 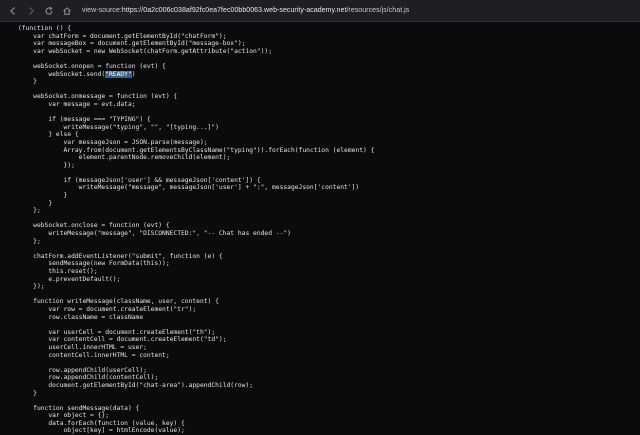 What do you see at coordinates (48, 135) in the screenshot?
I see `source-line: } else {` at bounding box center [48, 135].